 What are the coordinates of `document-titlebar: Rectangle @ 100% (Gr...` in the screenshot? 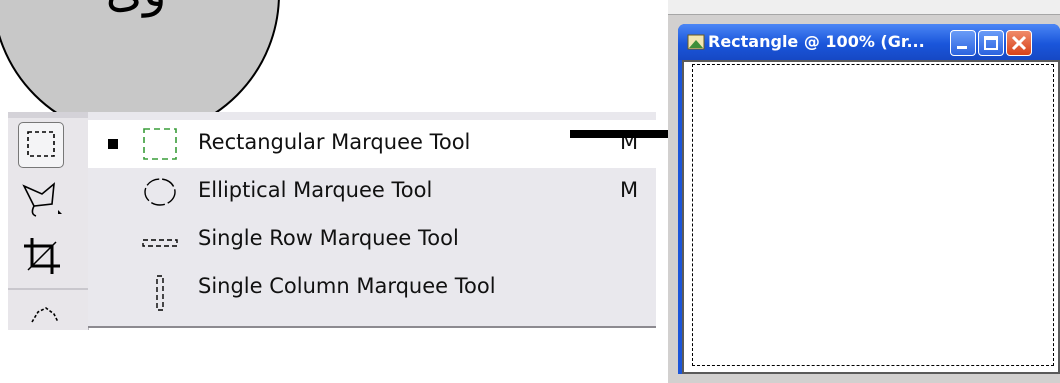 It's located at (869, 42).